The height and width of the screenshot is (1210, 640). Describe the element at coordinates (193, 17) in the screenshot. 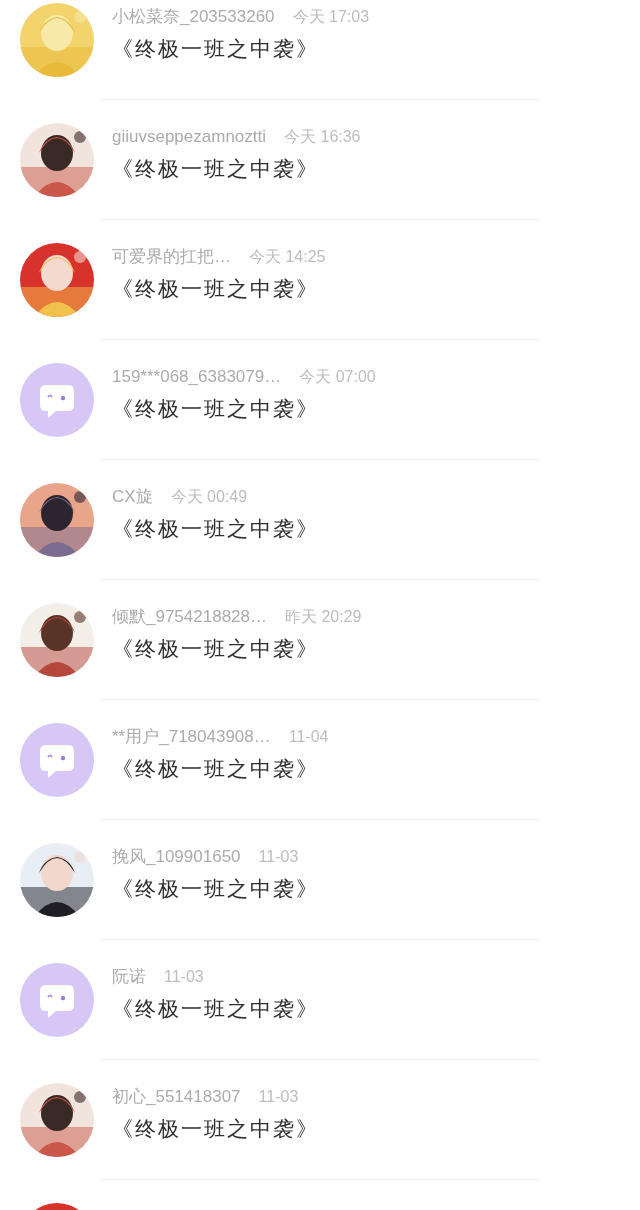

I see `username: 小松菜奈_203533260` at that location.